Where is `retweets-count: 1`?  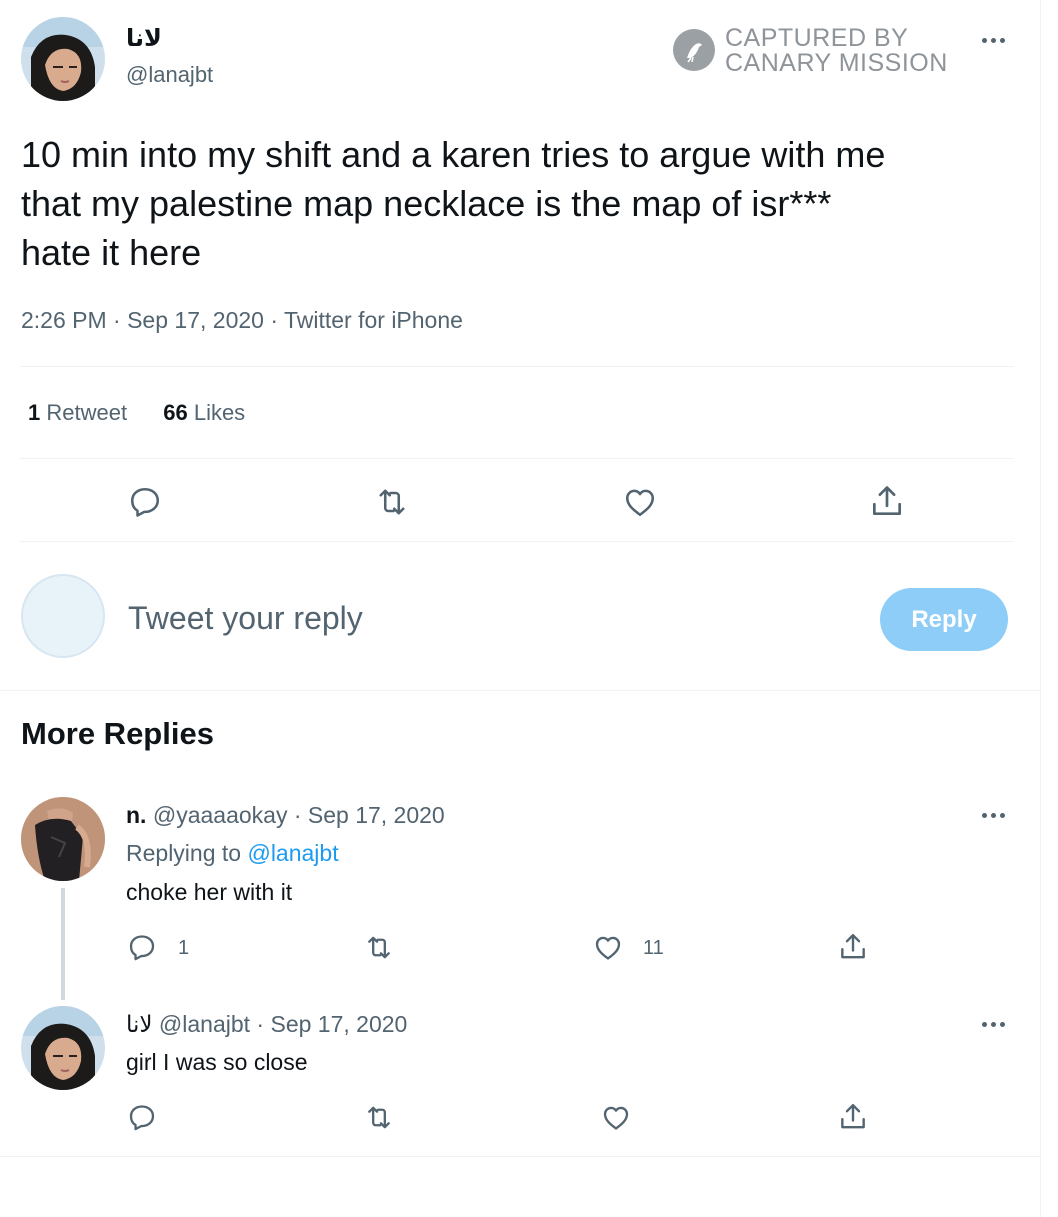
retweets-count: 1 is located at coordinates (34, 412).